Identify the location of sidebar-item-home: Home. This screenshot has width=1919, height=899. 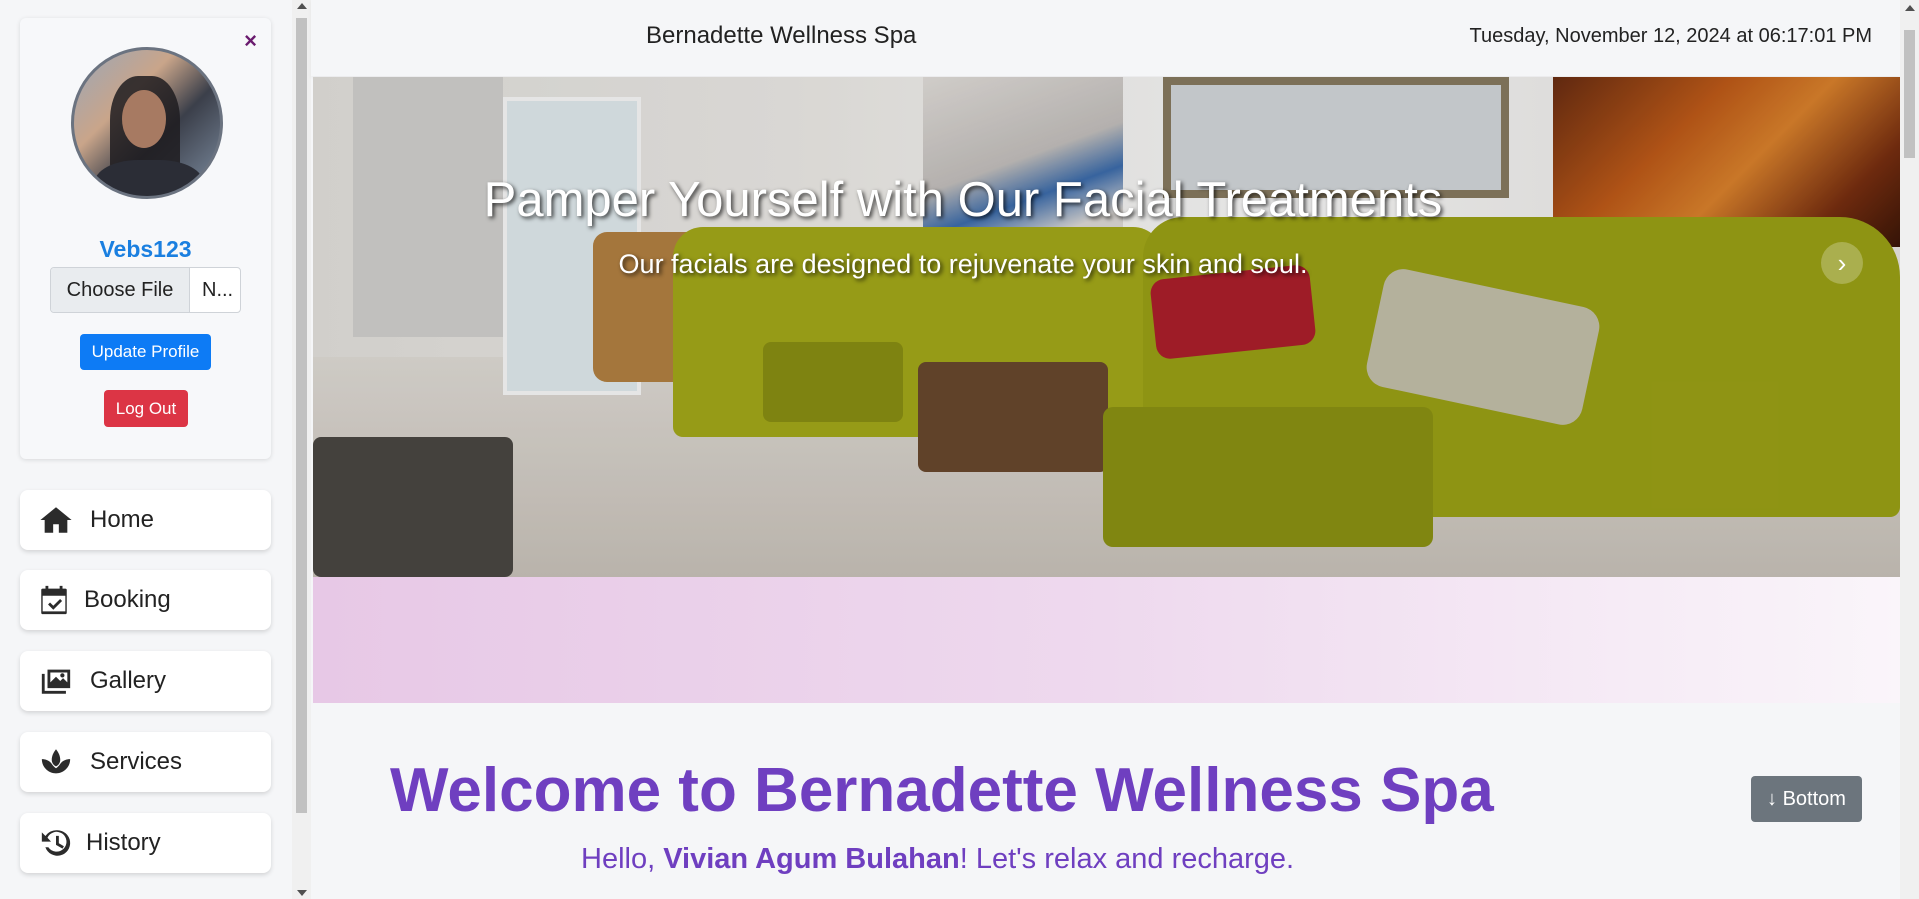
(145, 520).